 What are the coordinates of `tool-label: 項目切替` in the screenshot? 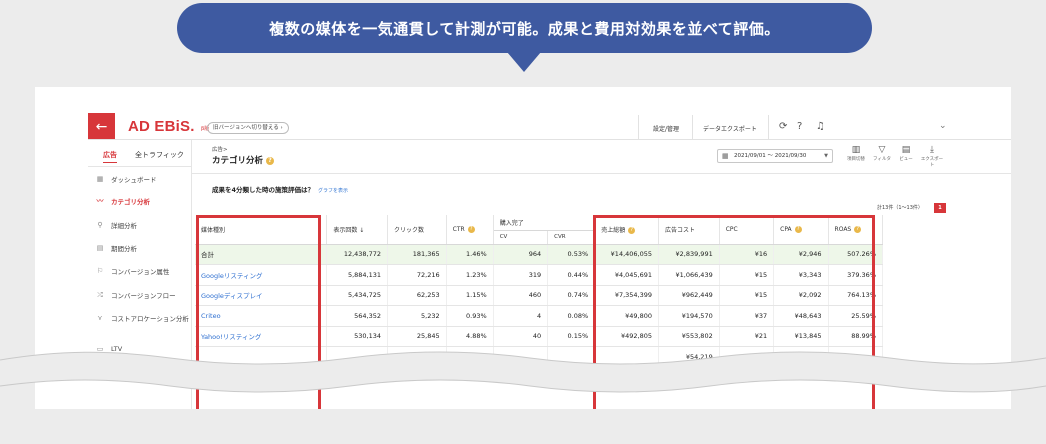 It's located at (856, 159).